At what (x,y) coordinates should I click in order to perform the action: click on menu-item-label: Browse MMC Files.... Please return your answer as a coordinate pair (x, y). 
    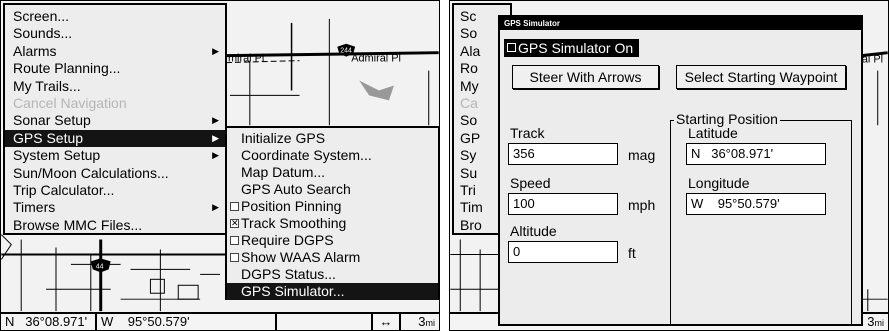
    Looking at the image, I should click on (78, 224).